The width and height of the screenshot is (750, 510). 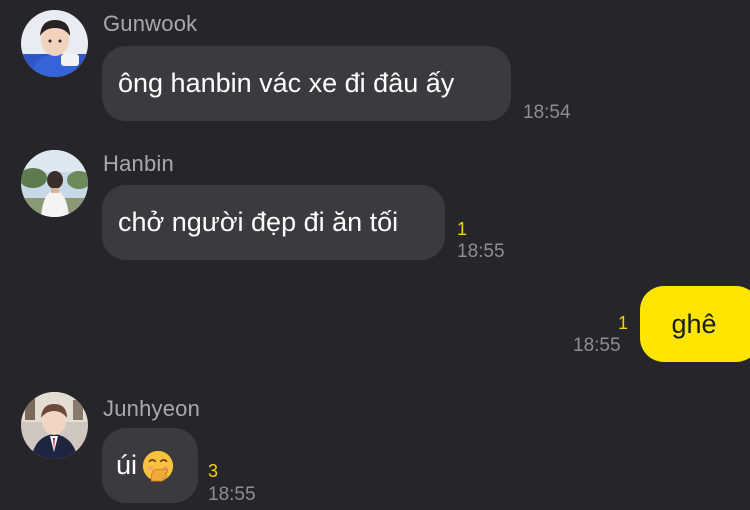 I want to click on message-text: úi, so click(x=127, y=465).